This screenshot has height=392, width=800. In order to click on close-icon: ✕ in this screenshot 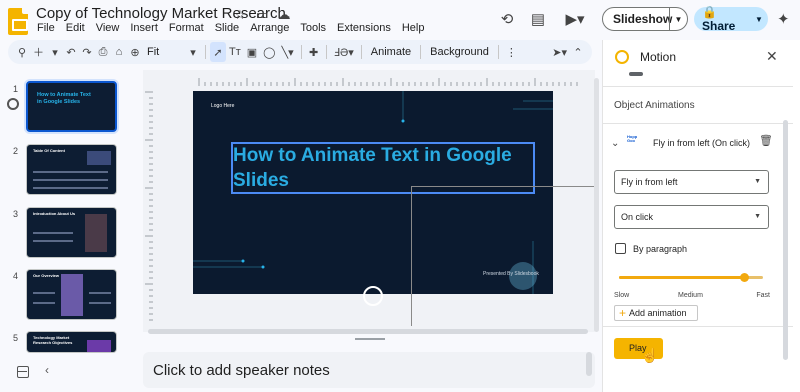, I will do `click(772, 56)`.